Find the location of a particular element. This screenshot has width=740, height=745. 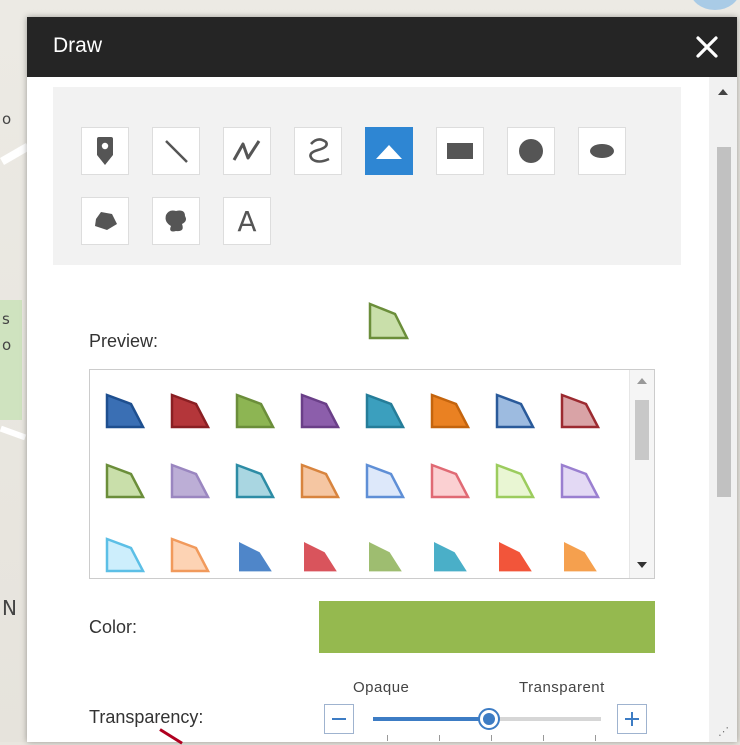

freehand-line-icon is located at coordinates (318, 151).